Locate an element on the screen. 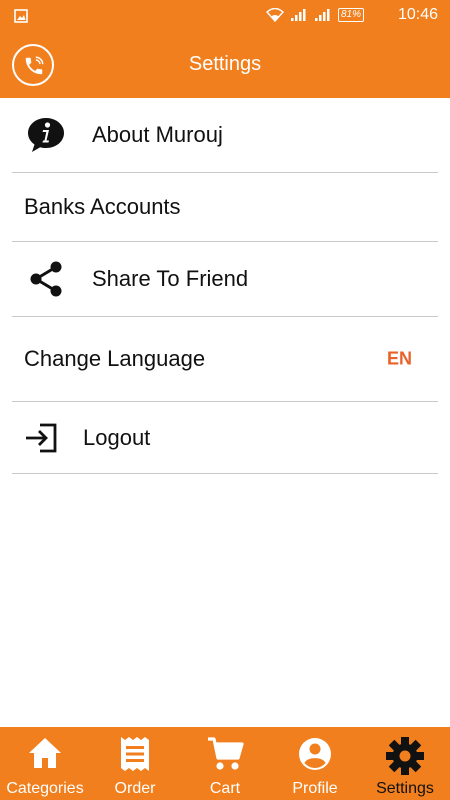  image-icon is located at coordinates (21, 16).